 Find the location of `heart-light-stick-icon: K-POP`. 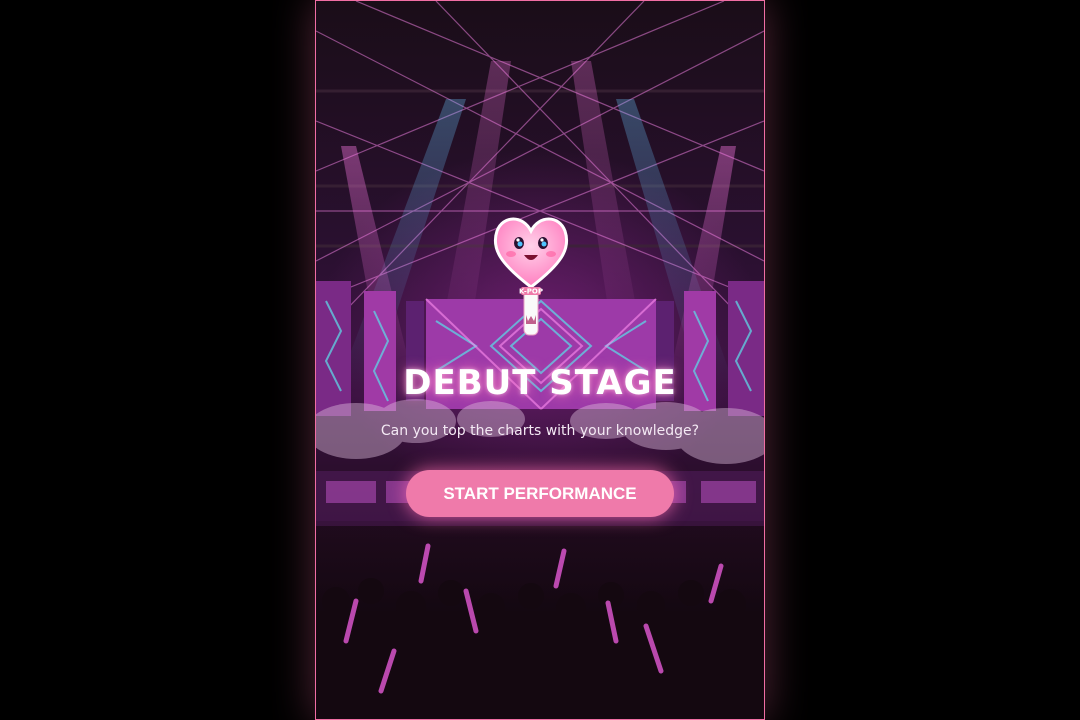

heart-light-stick-icon: K-POP is located at coordinates (531, 276).